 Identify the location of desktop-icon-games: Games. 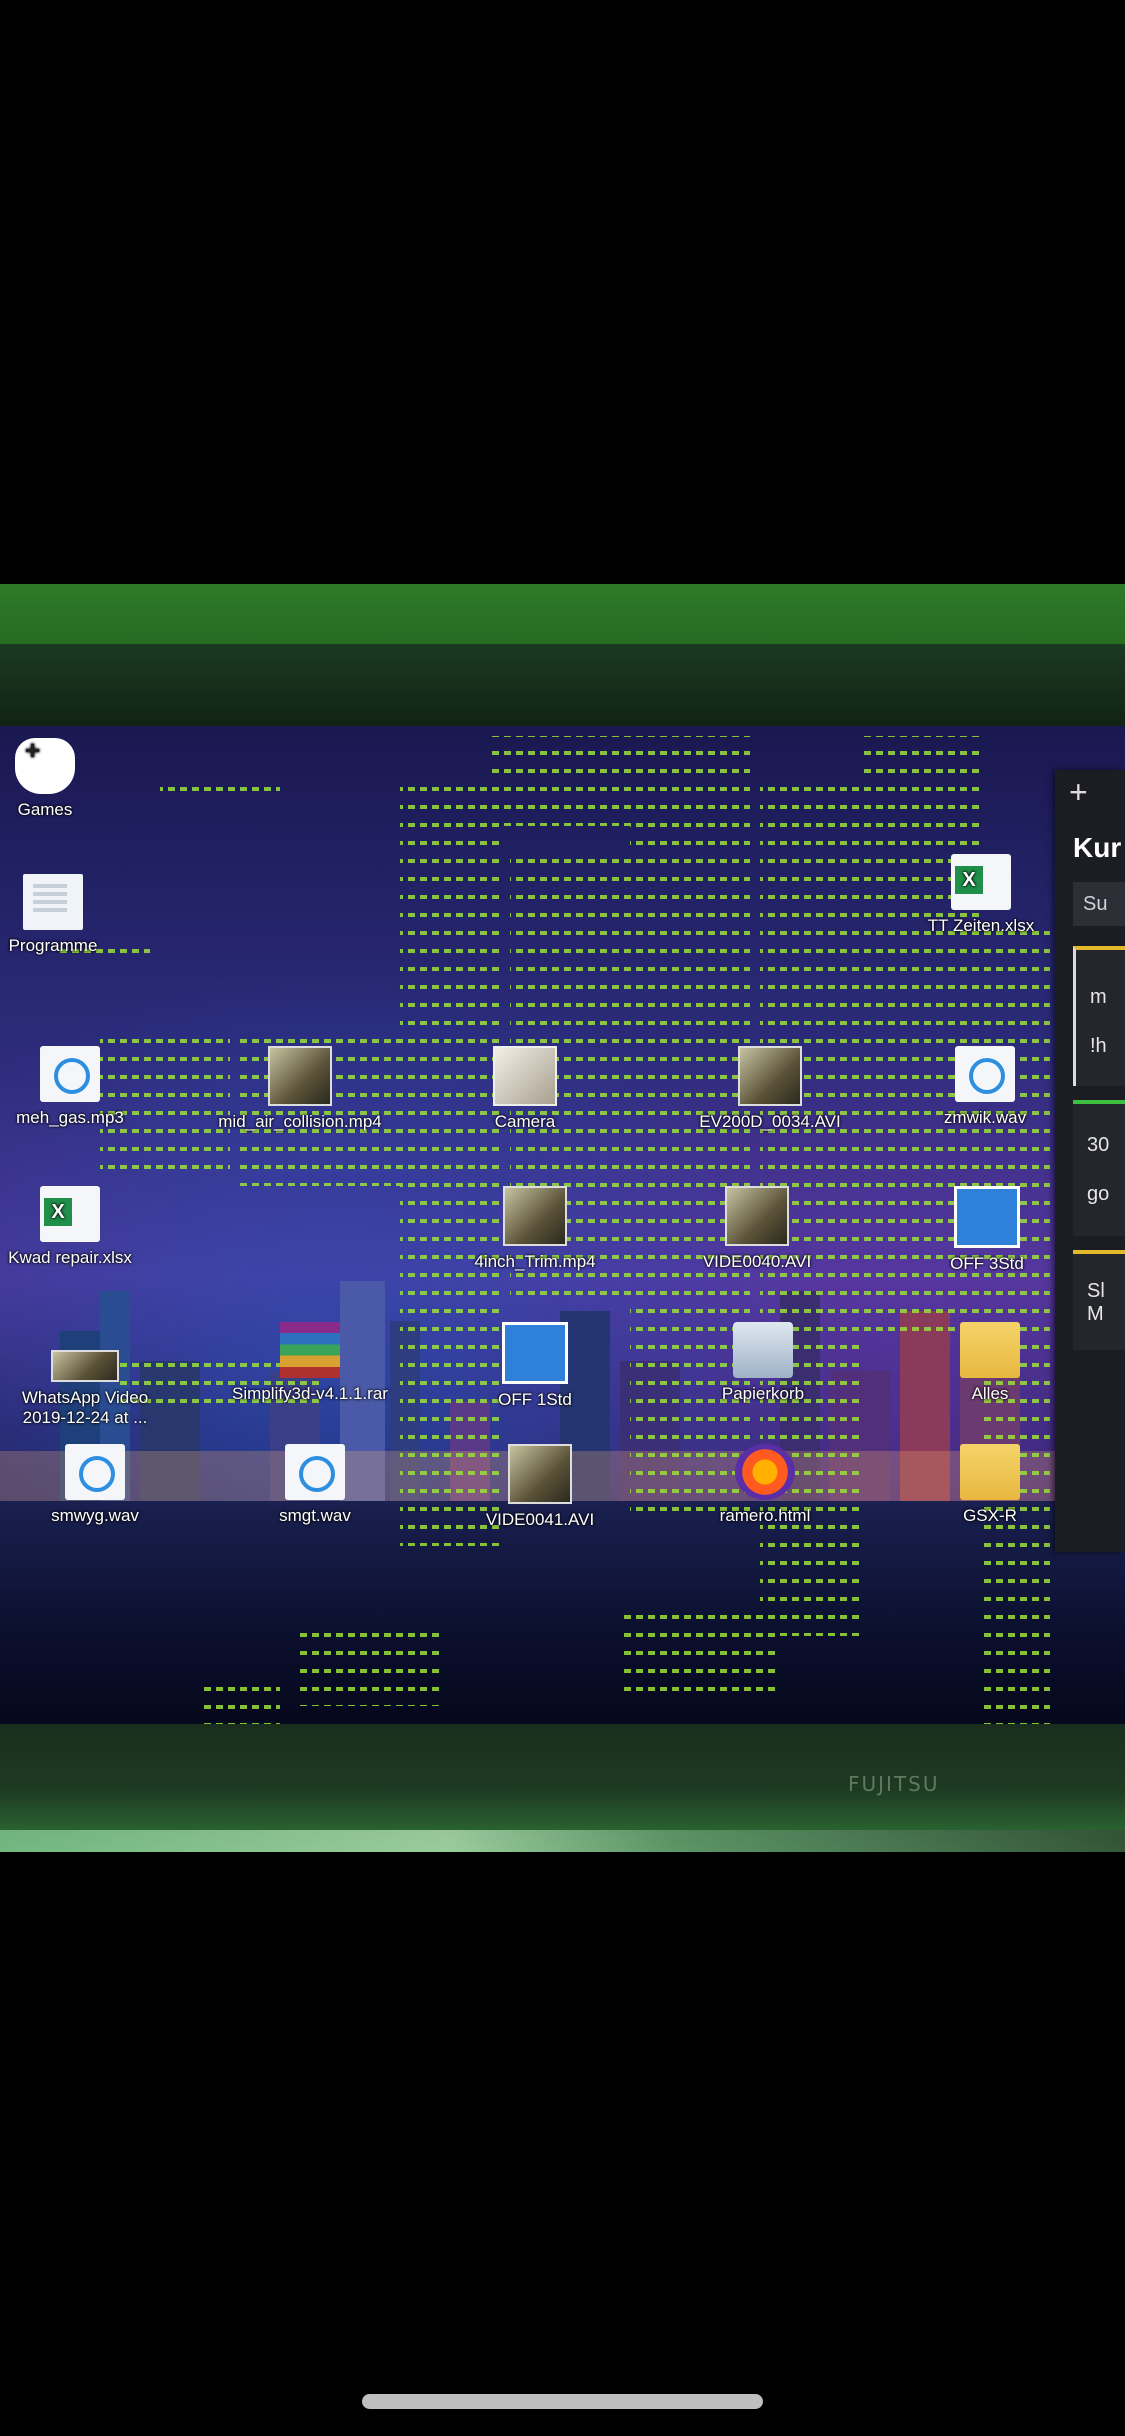
(60, 779).